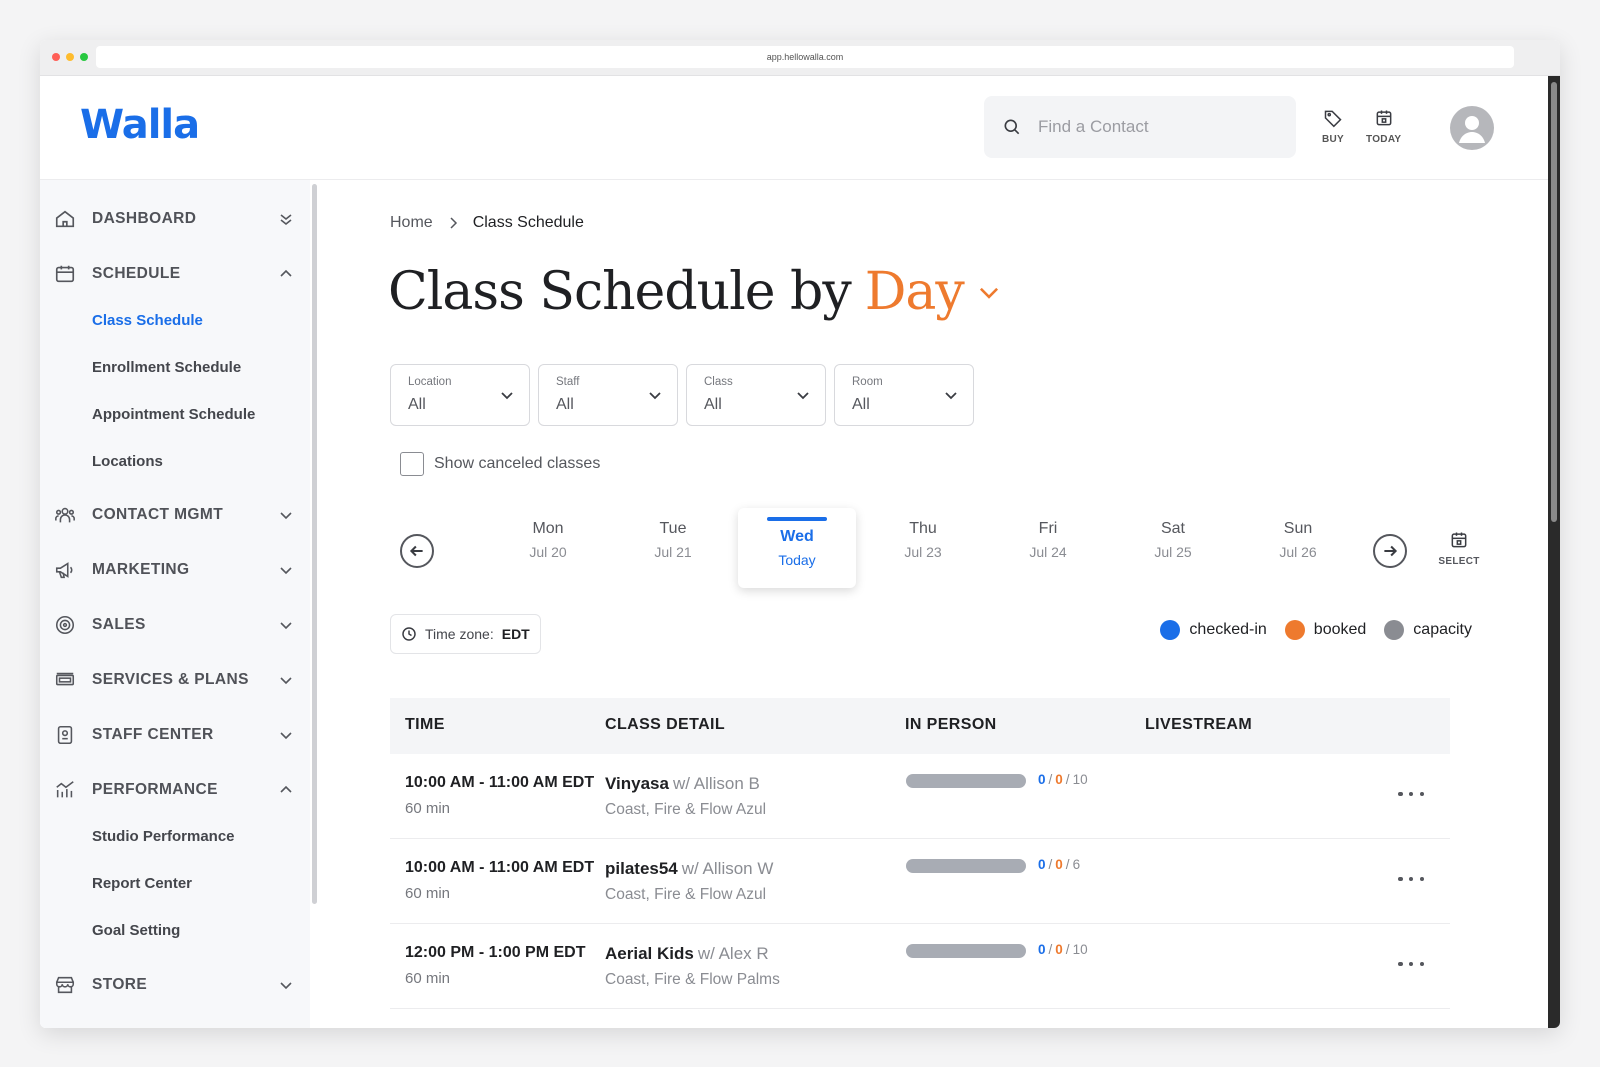 The image size is (1600, 1067). I want to click on walla-logo: Walla, so click(140, 125).